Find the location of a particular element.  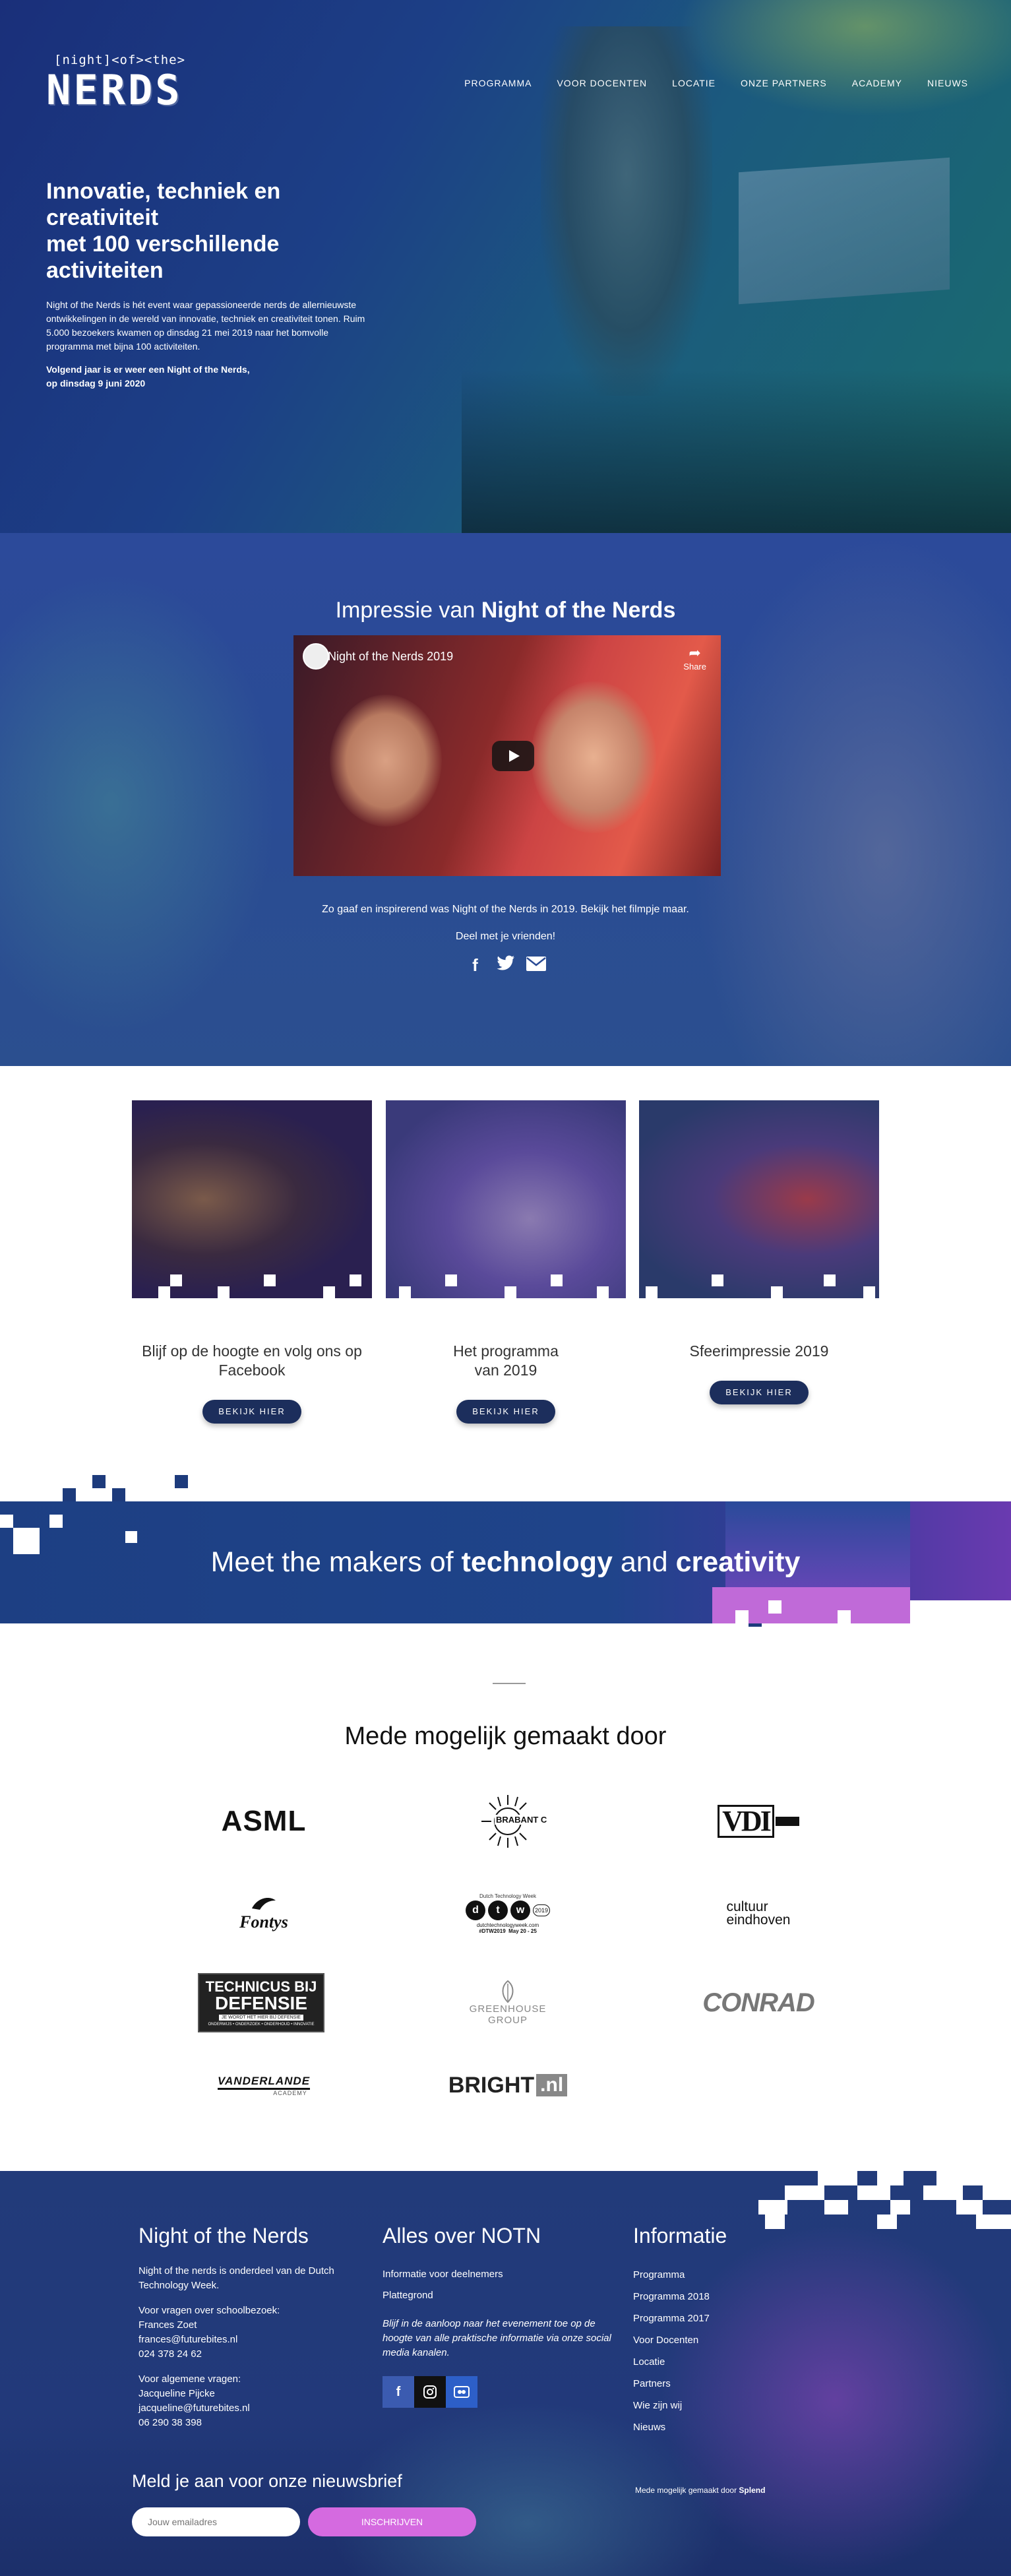

nav-academy: ACADEMY is located at coordinates (877, 83).